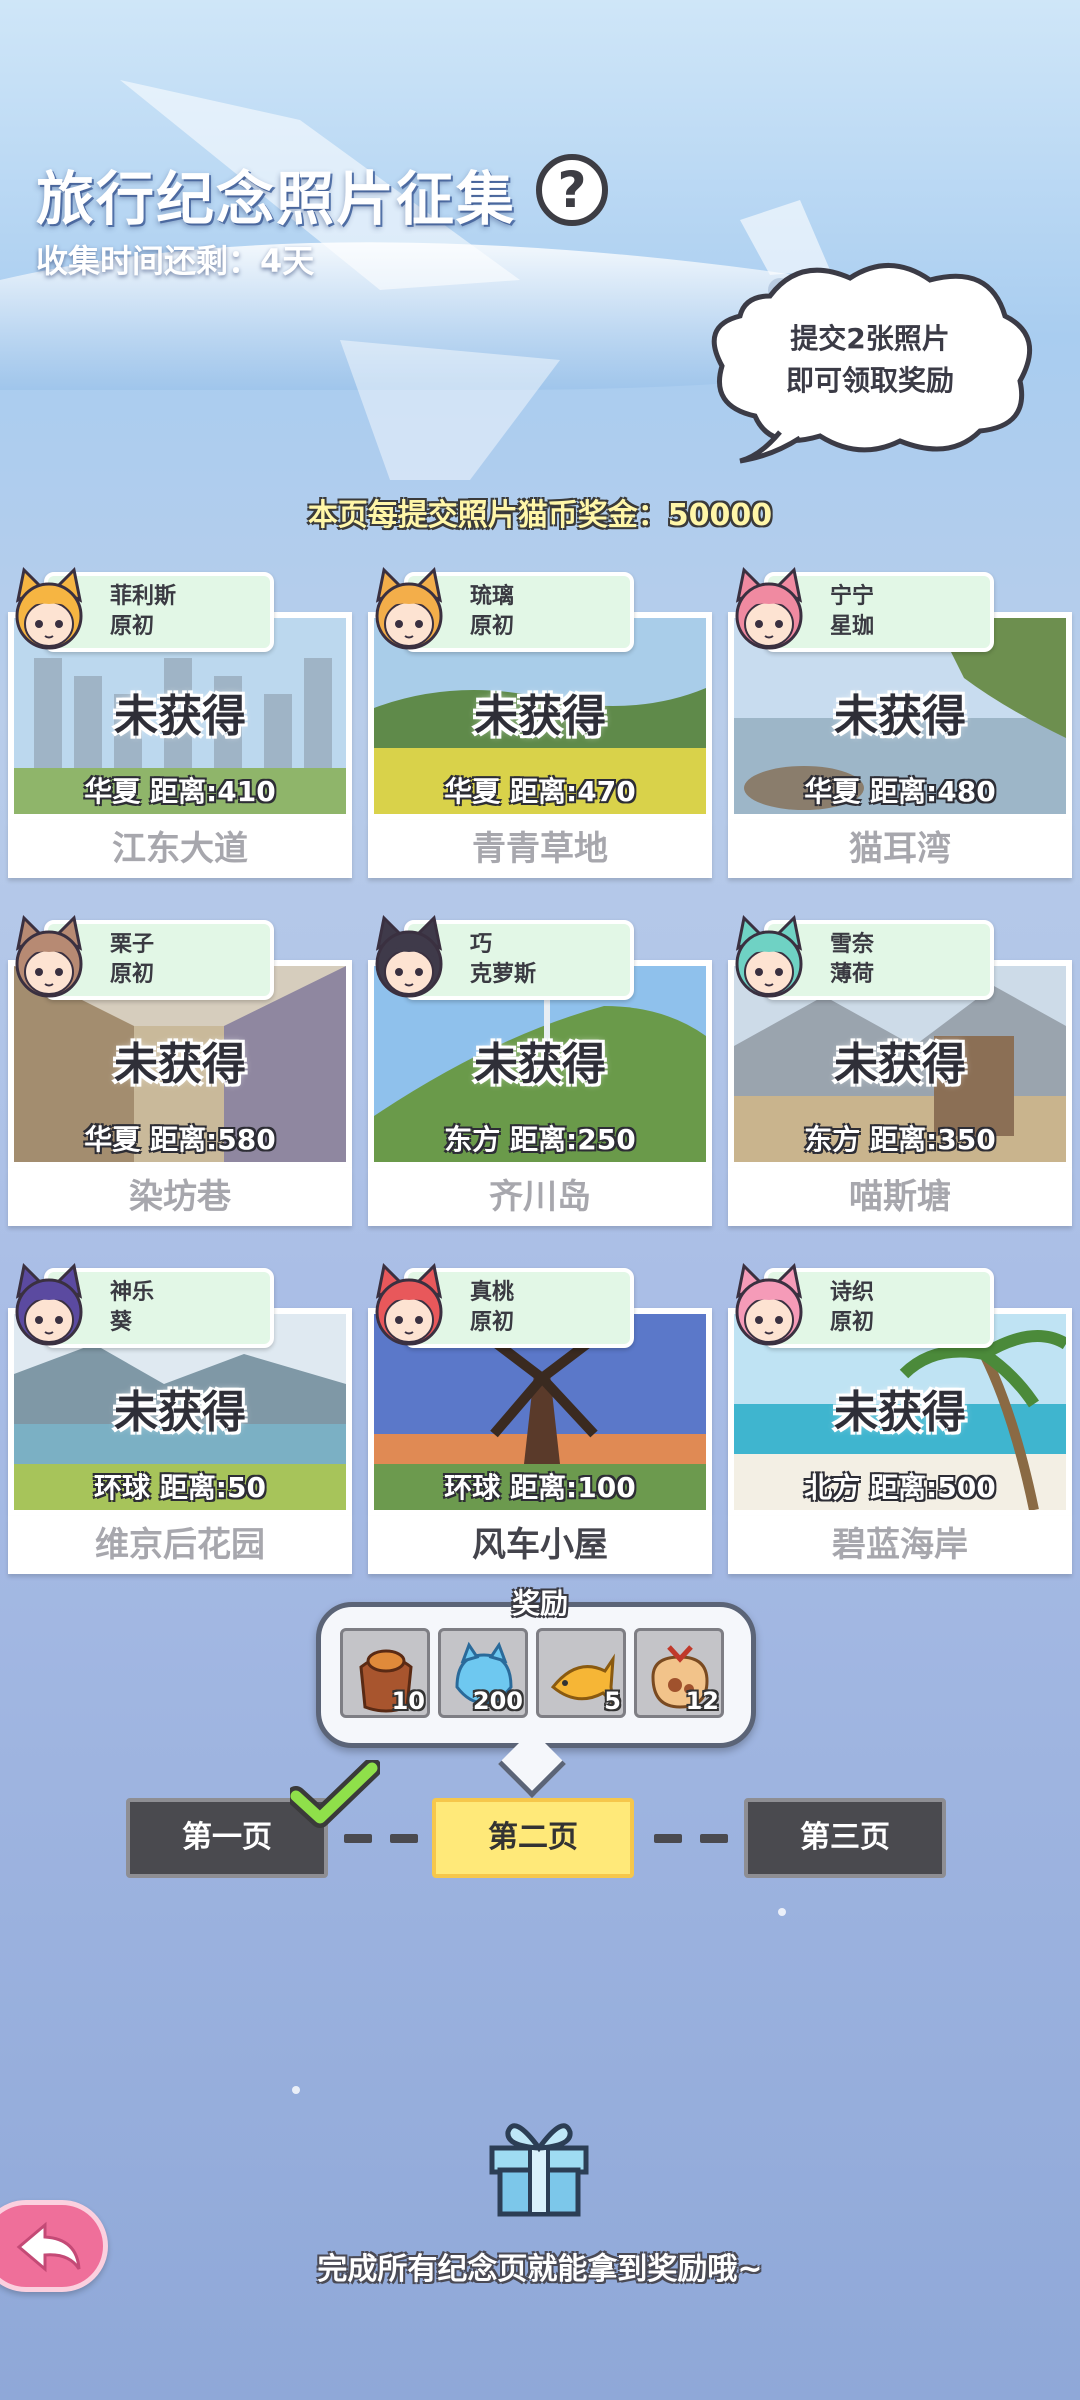 Image resolution: width=1080 pixels, height=2400 pixels. What do you see at coordinates (852, 1292) in the screenshot?
I see `character-name: 诗织` at bounding box center [852, 1292].